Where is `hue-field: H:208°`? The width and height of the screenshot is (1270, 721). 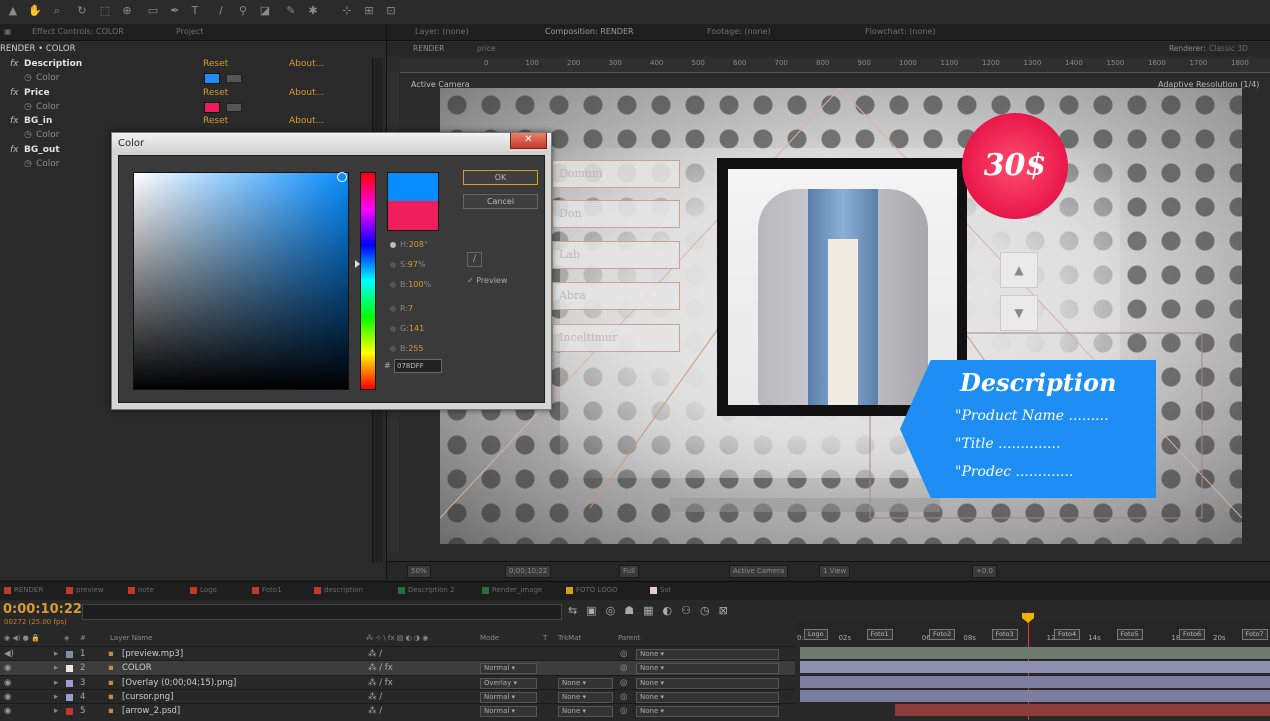
hue-field: H:208° is located at coordinates (409, 245).